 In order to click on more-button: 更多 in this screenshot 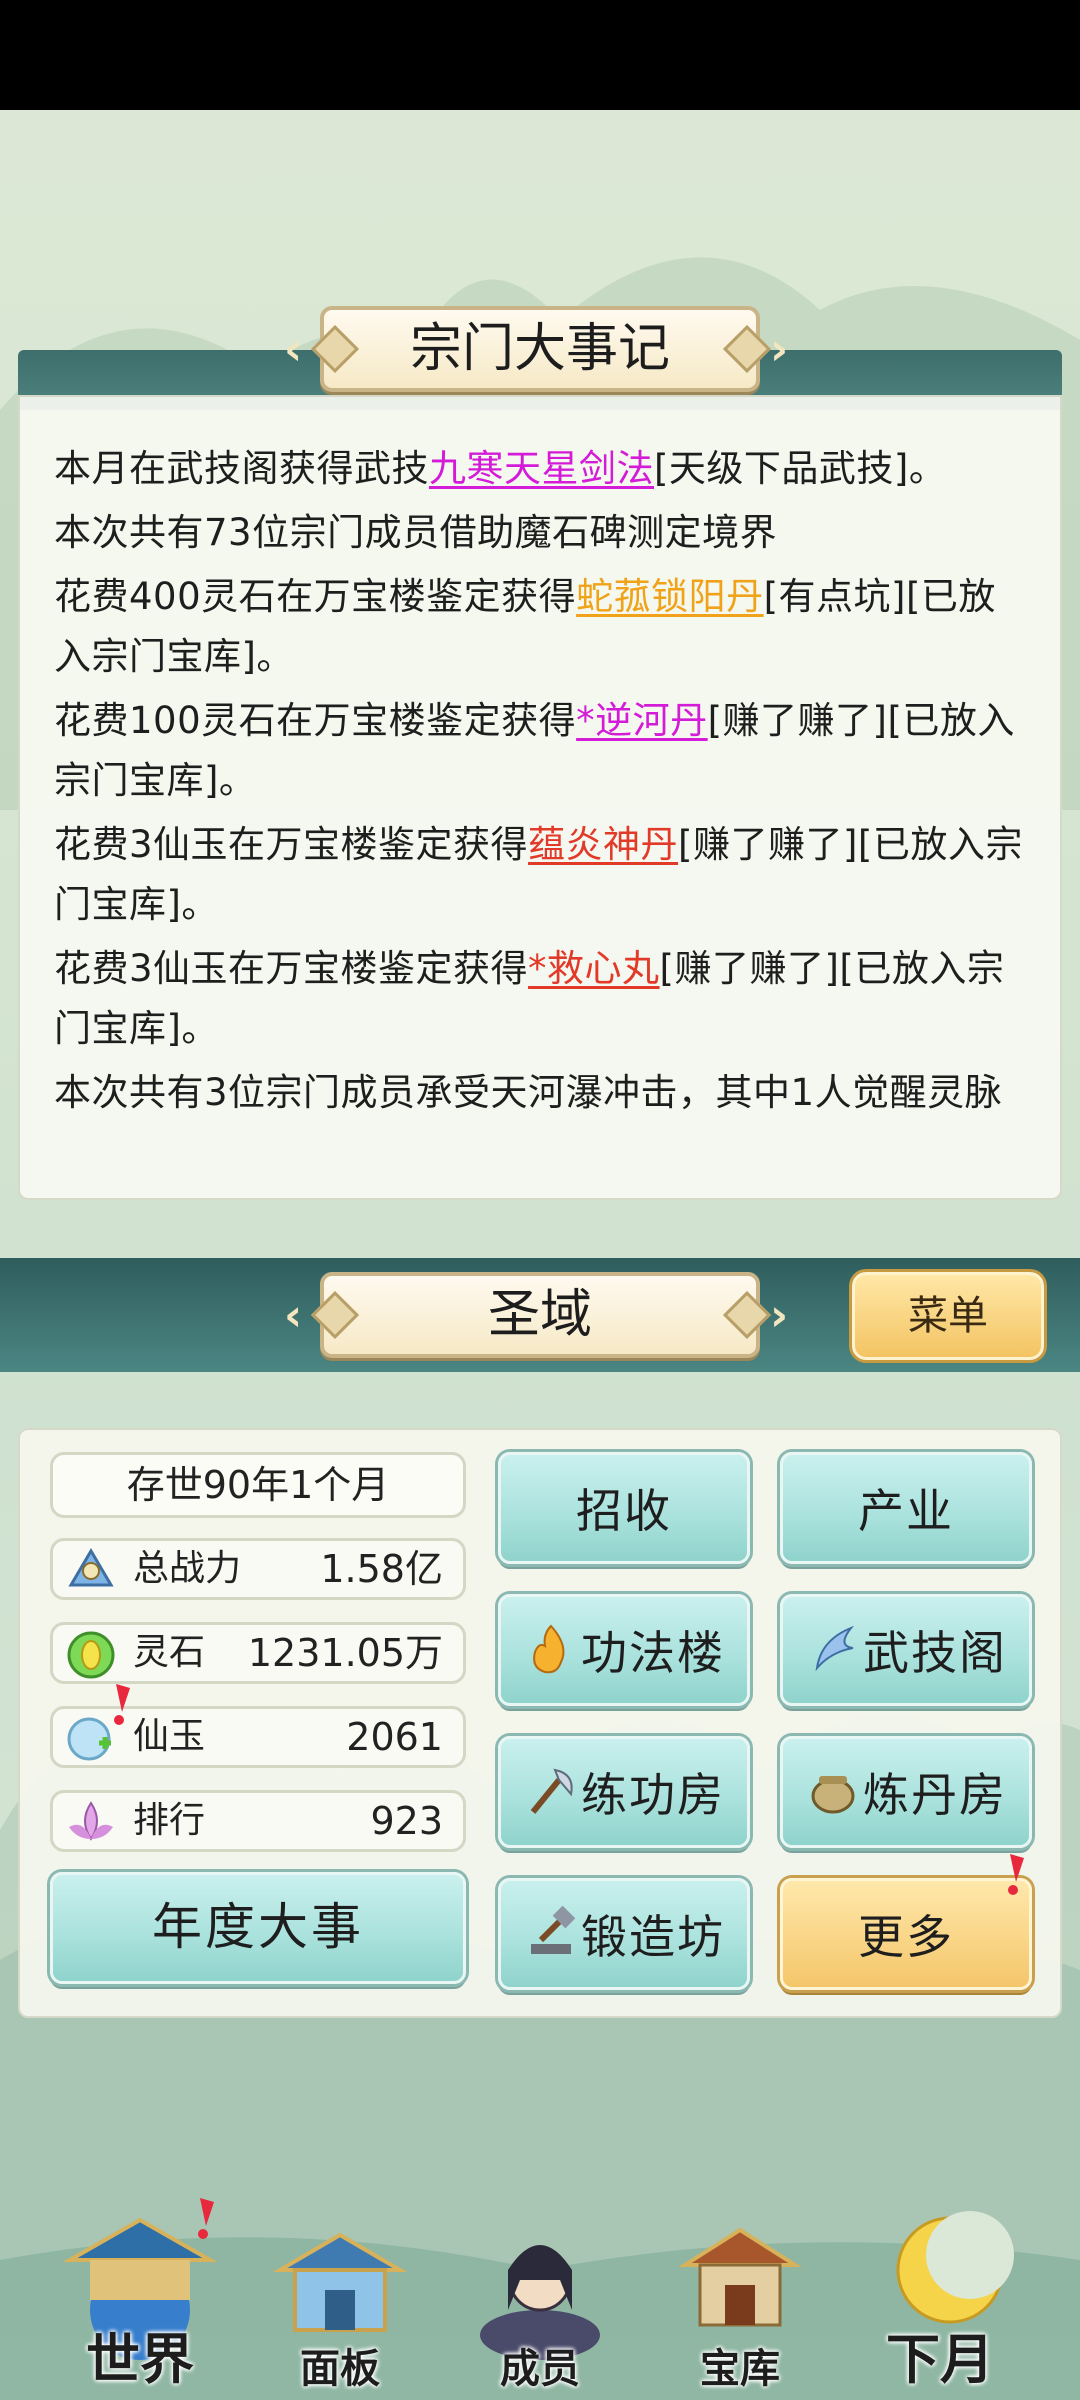, I will do `click(906, 1934)`.